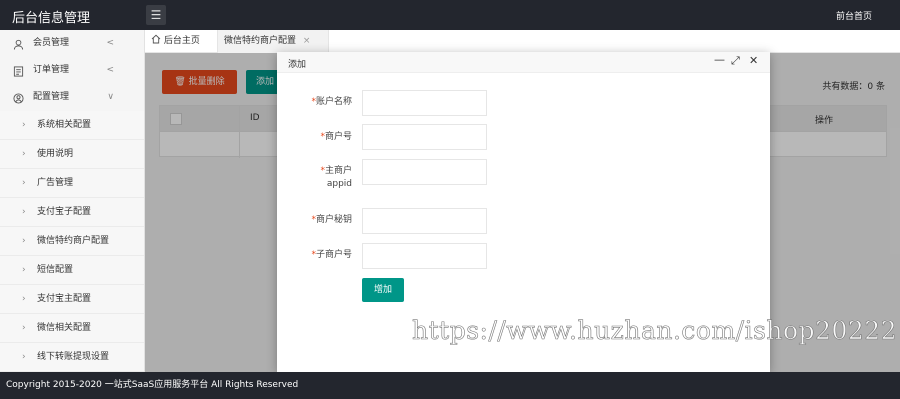 This screenshot has width=900, height=399. I want to click on top-header: 后台信息管理 ☰ 前台首页, so click(450, 15).